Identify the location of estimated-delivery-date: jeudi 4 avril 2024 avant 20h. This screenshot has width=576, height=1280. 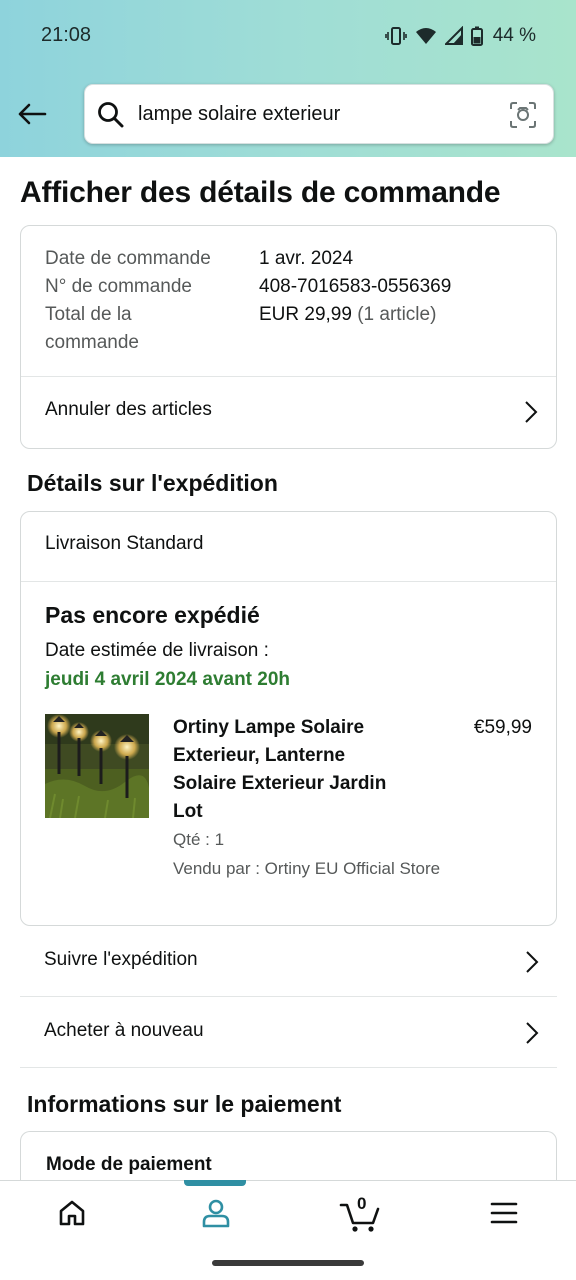
(168, 679).